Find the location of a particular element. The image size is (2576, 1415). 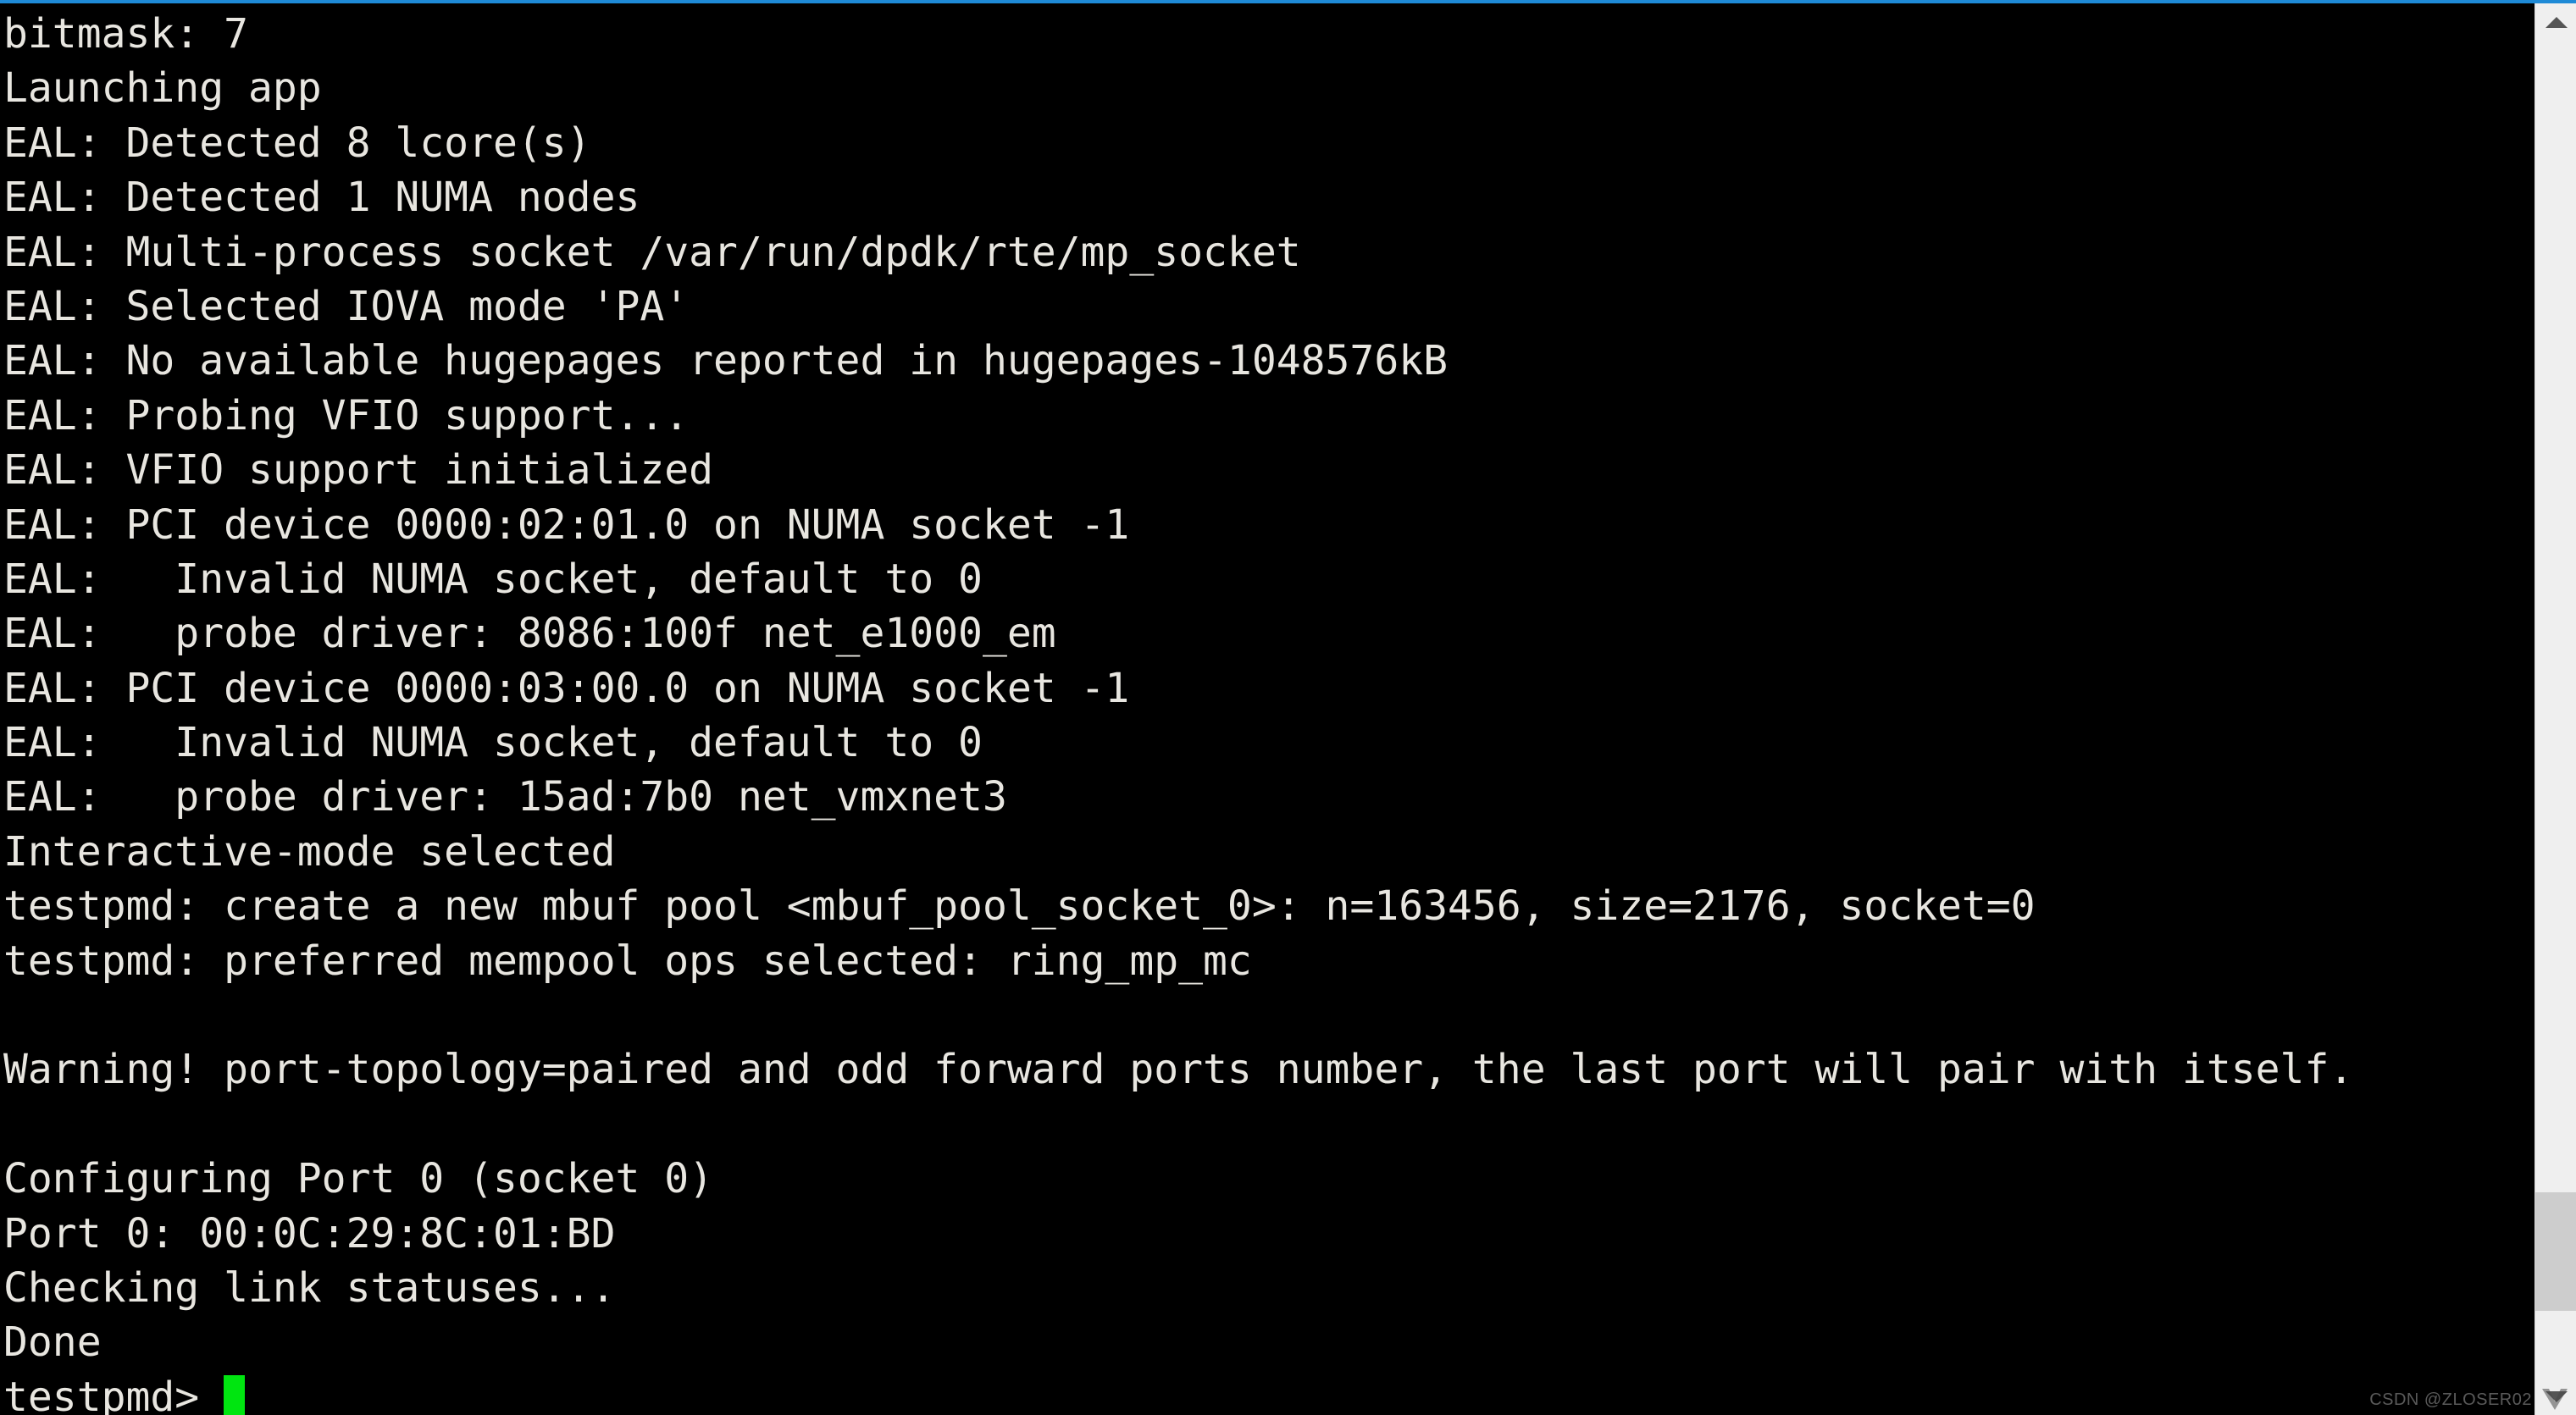

terminal-line: Interactive-mode selected is located at coordinates (309, 851).